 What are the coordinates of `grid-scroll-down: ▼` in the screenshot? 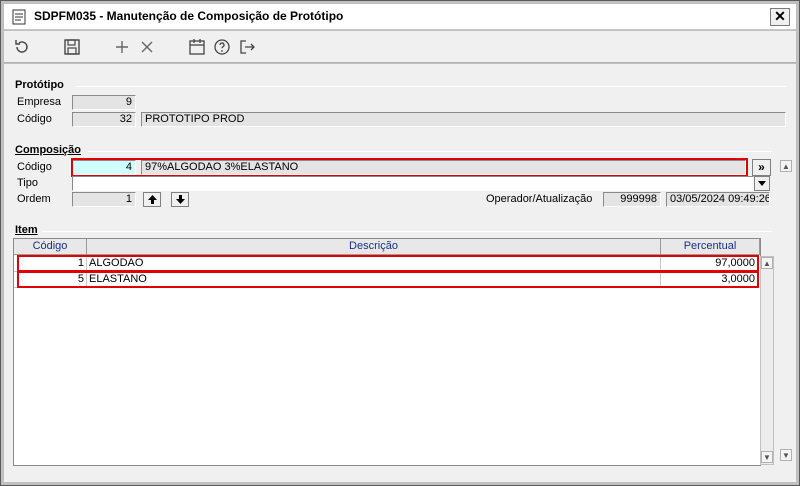 It's located at (767, 457).